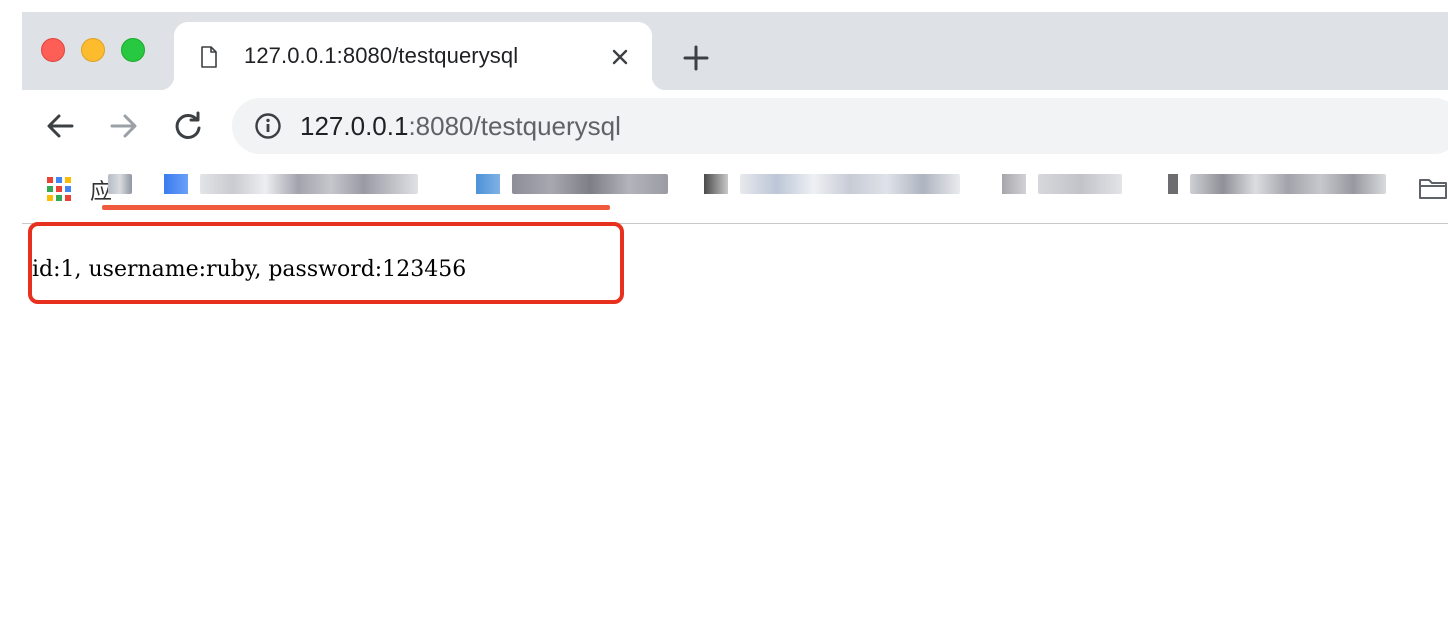 Image resolution: width=1448 pixels, height=628 pixels. I want to click on folder-icon, so click(1433, 188).